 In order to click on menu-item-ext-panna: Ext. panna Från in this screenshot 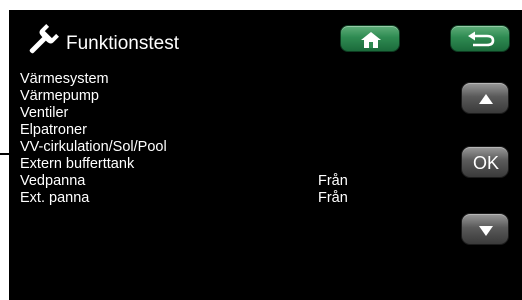, I will do `click(230, 198)`.